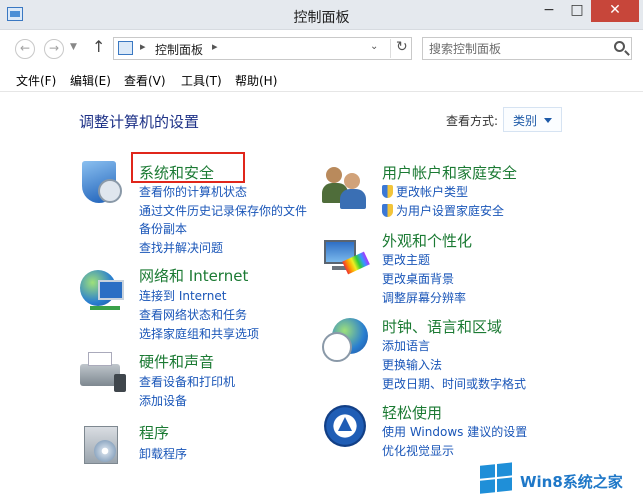 The image size is (643, 502). What do you see at coordinates (154, 432) in the screenshot?
I see `category-title-programs: 程序` at bounding box center [154, 432].